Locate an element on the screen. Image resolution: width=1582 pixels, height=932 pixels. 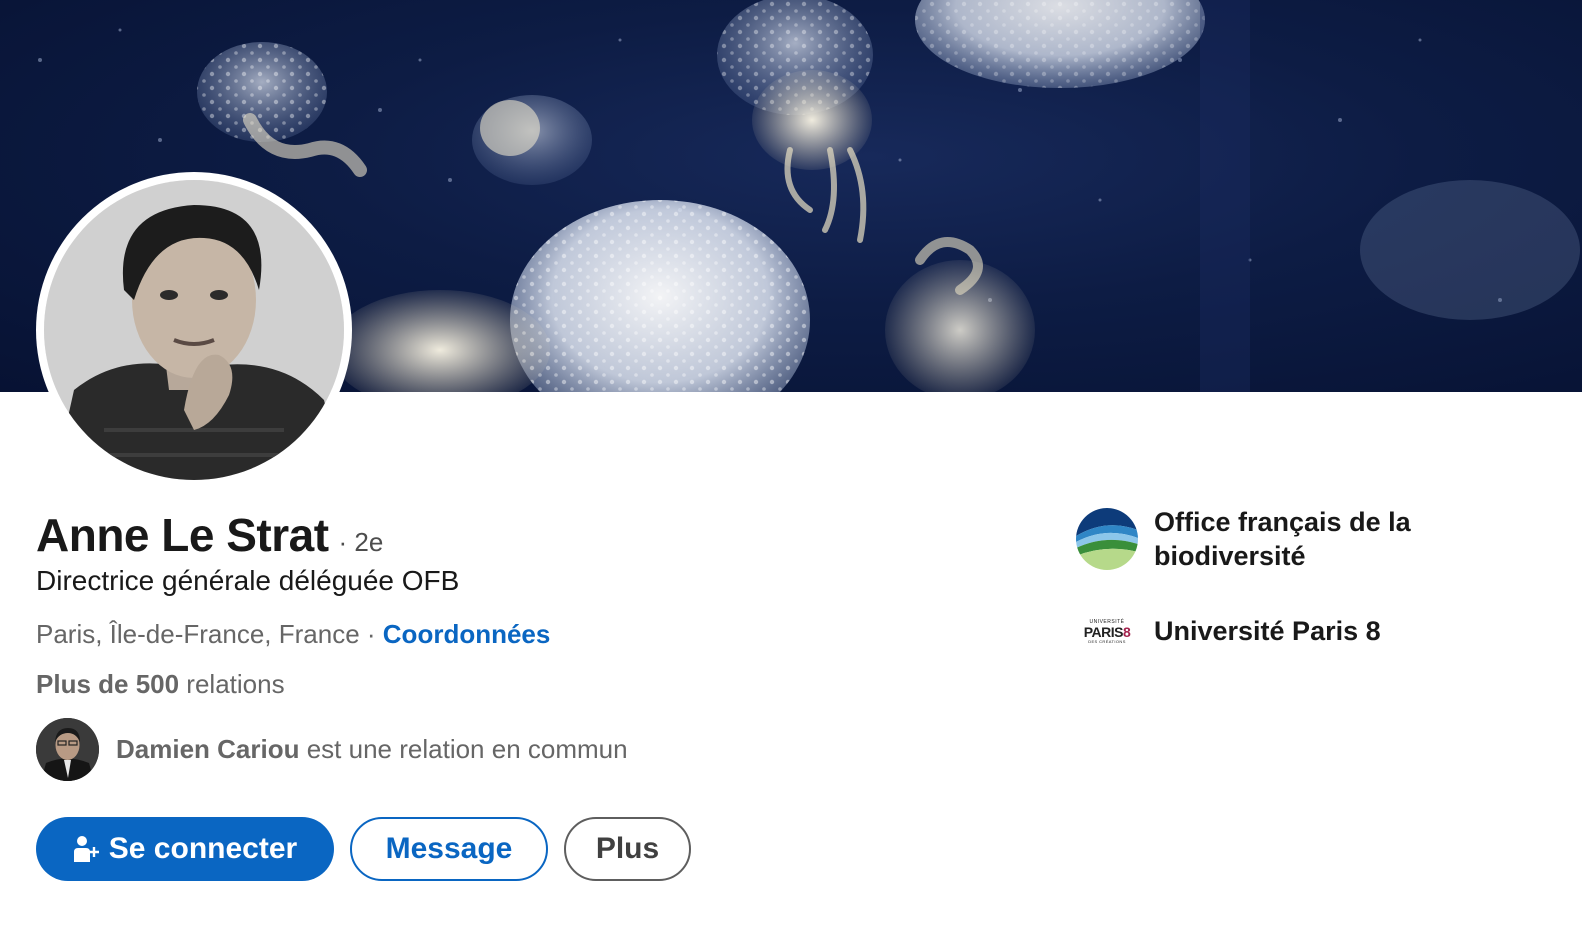
mutual-connection-avatar is located at coordinates (67, 749).